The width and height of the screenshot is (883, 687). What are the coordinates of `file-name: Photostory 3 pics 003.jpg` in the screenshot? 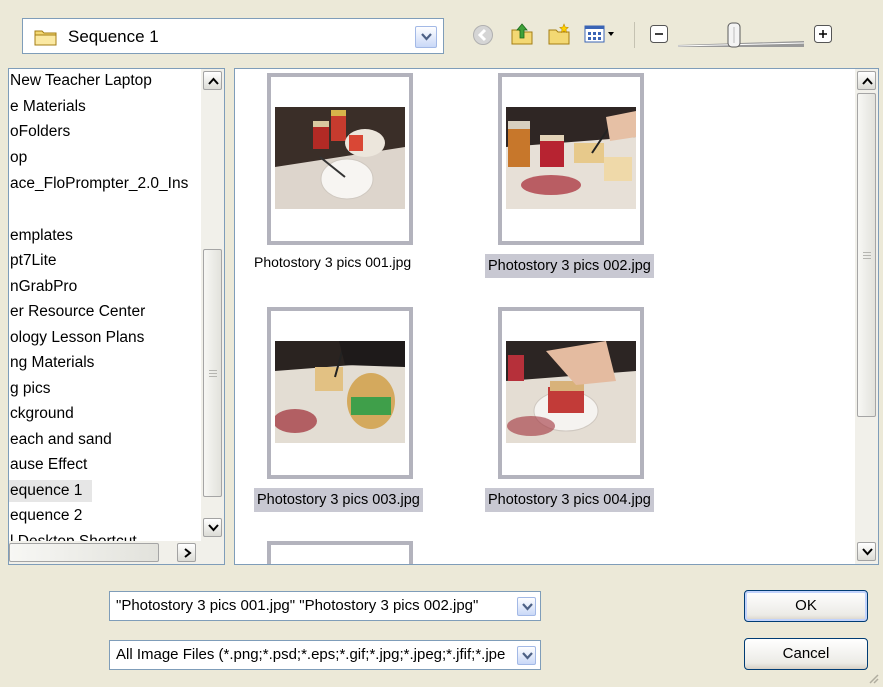 It's located at (338, 500).